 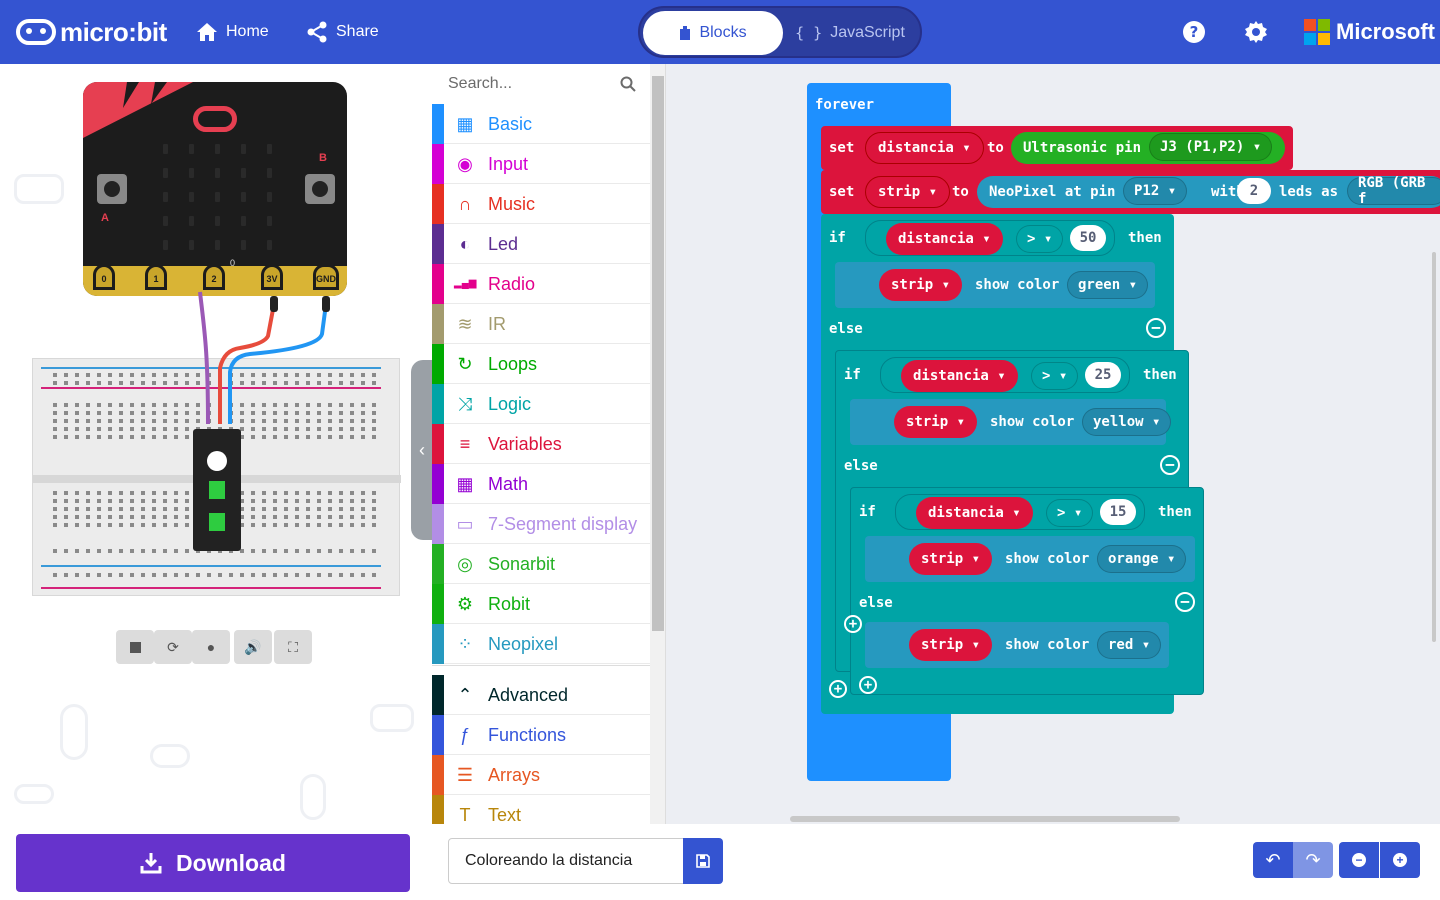 What do you see at coordinates (541, 484) in the screenshot?
I see `category-math: ▦ Math` at bounding box center [541, 484].